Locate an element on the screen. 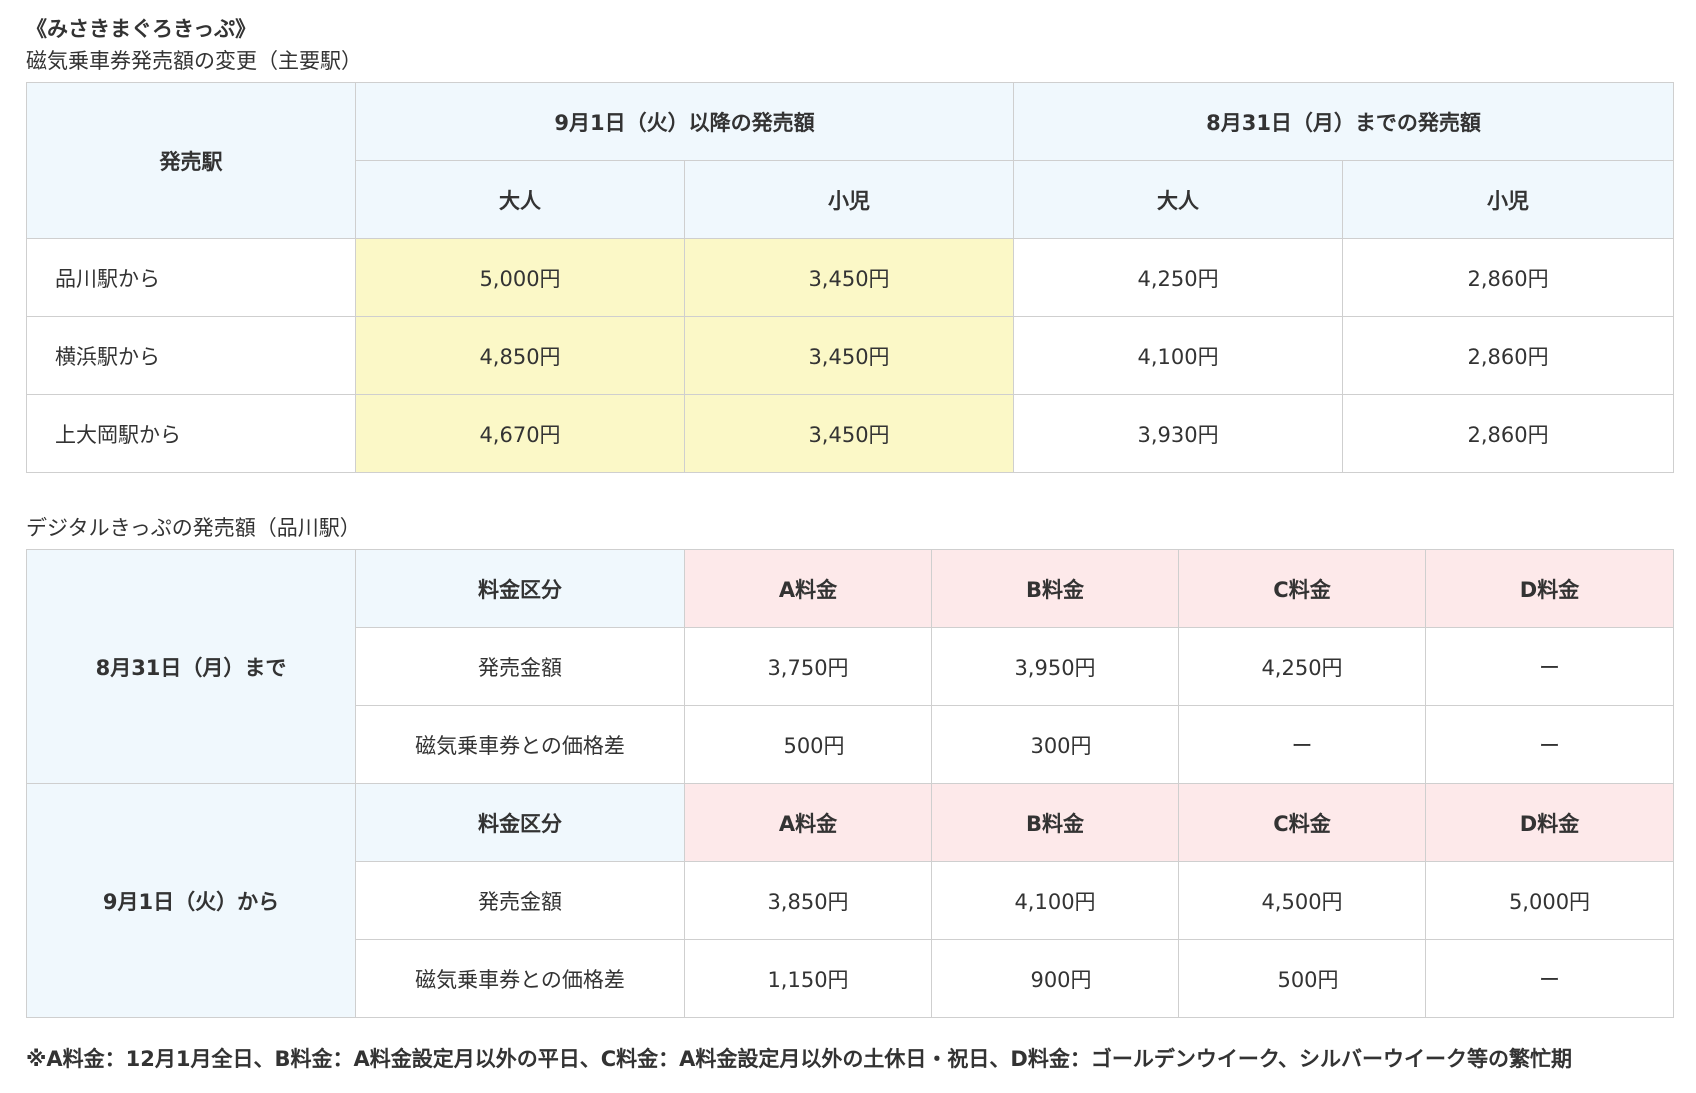  header-before-adult: 大人 is located at coordinates (1178, 199).